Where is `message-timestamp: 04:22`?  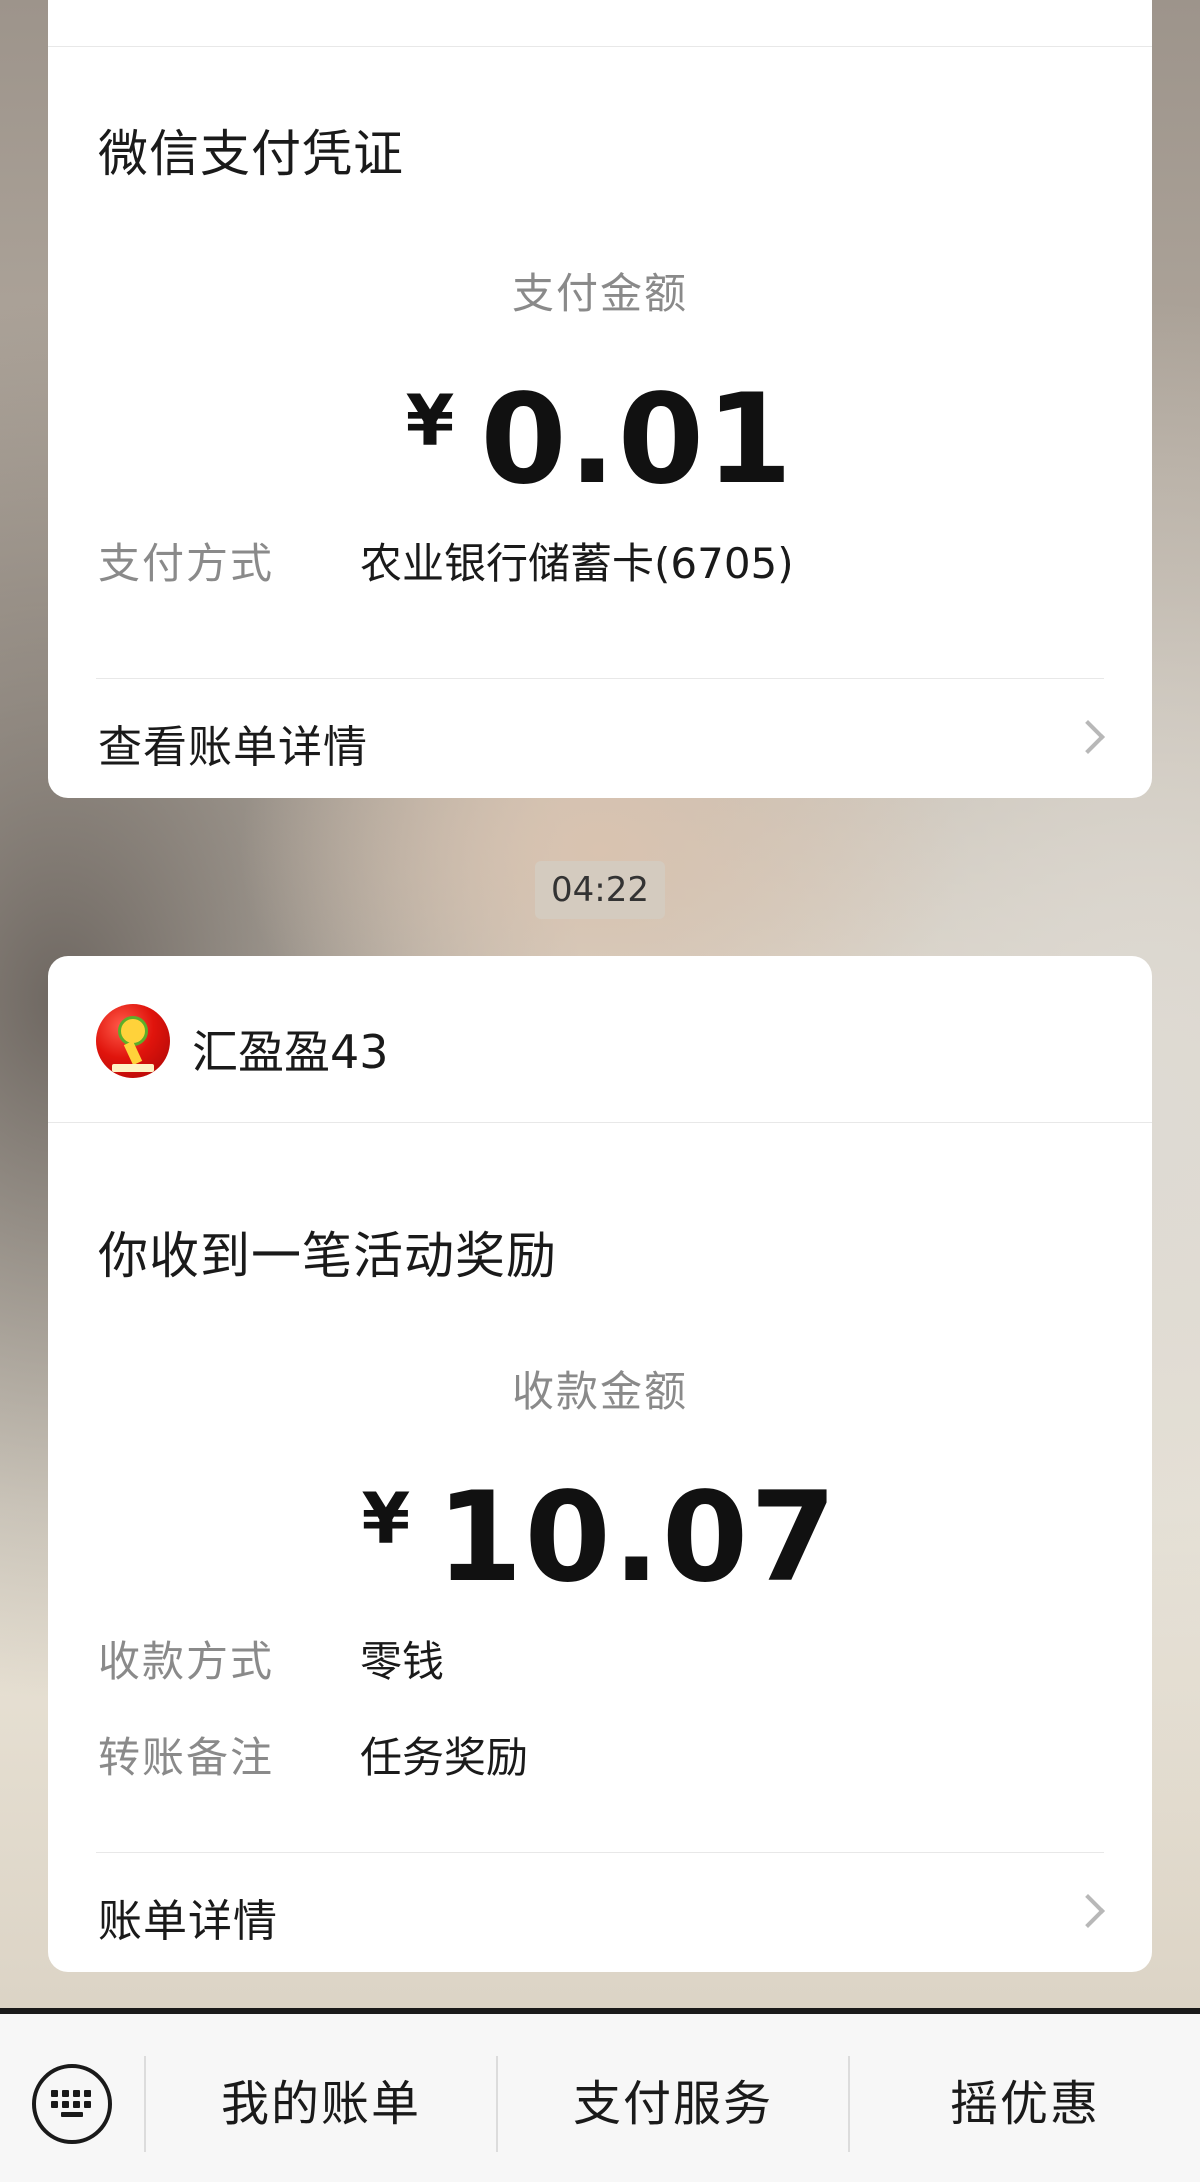
message-timestamp: 04:22 is located at coordinates (600, 890).